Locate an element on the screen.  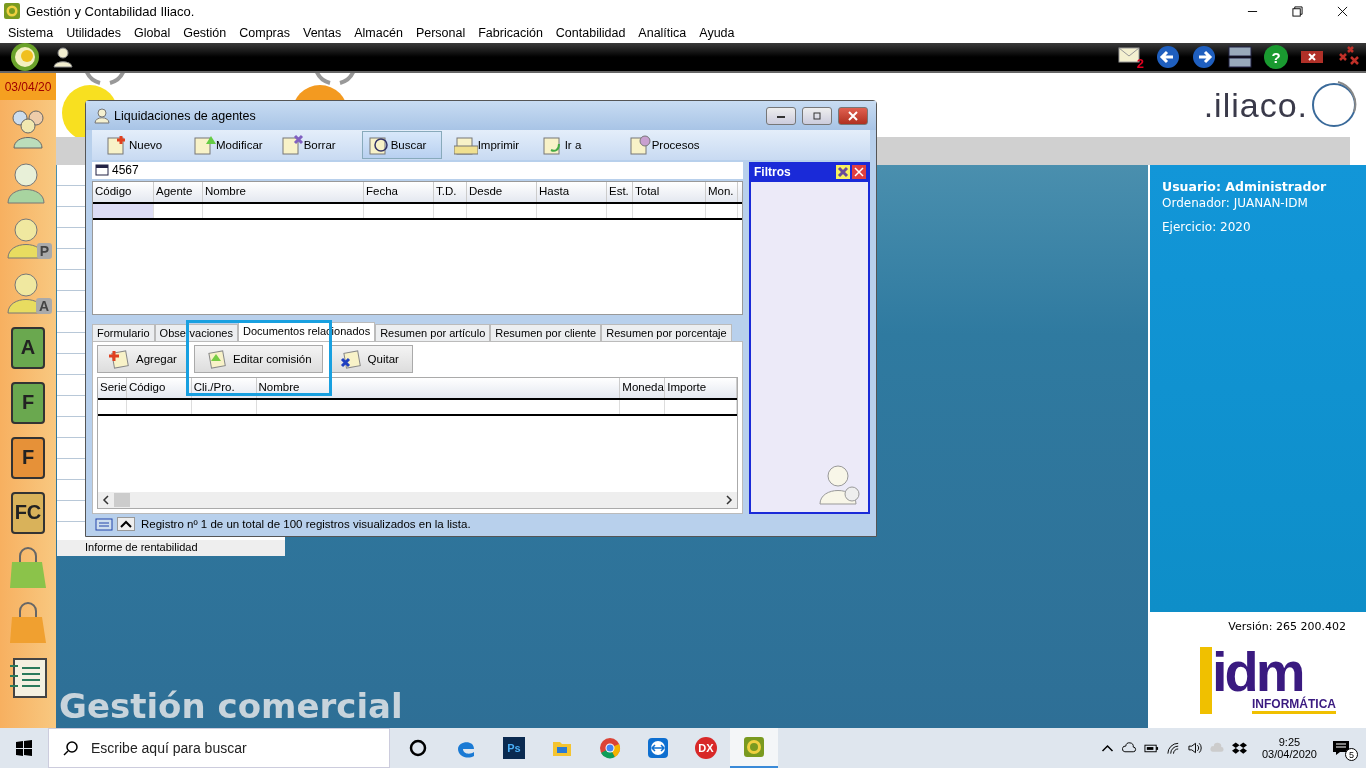
close-button is located at coordinates (853, 115).